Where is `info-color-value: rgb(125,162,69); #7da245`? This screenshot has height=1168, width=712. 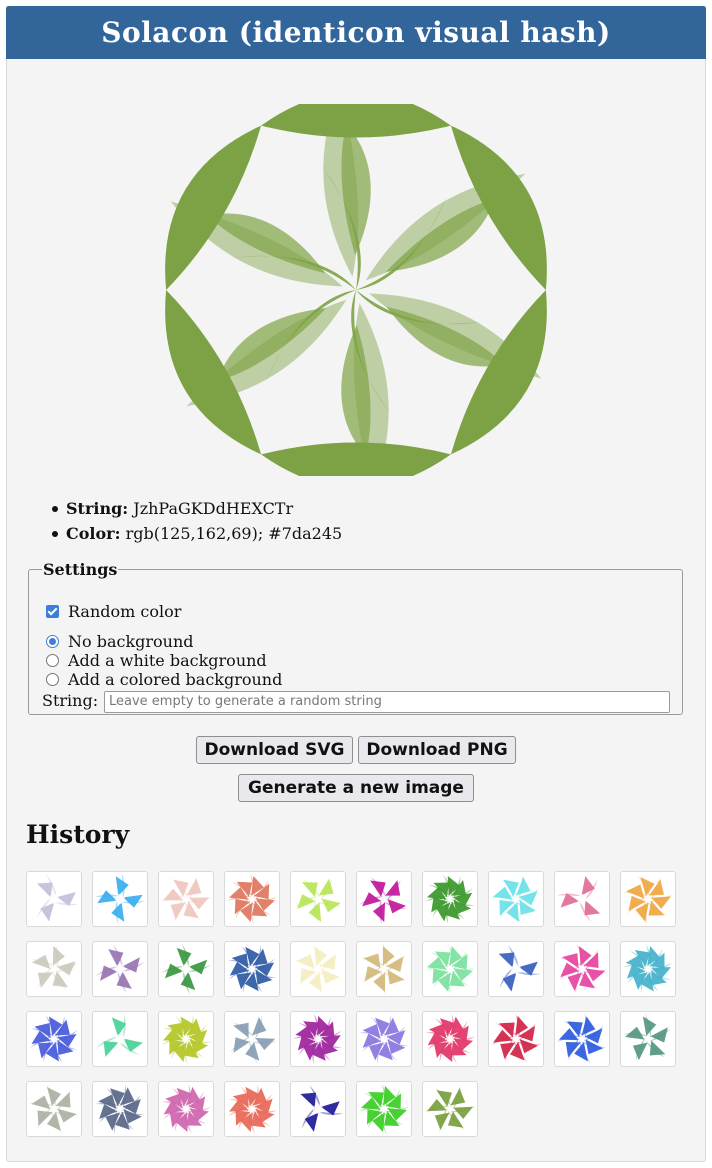 info-color-value: rgb(125,162,69); #7da245 is located at coordinates (234, 533).